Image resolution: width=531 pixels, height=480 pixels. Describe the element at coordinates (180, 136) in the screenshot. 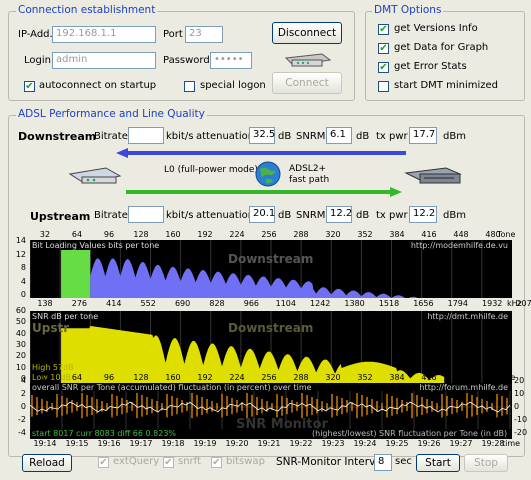

I see `downstream-bitrate-unit: kbit/s` at that location.